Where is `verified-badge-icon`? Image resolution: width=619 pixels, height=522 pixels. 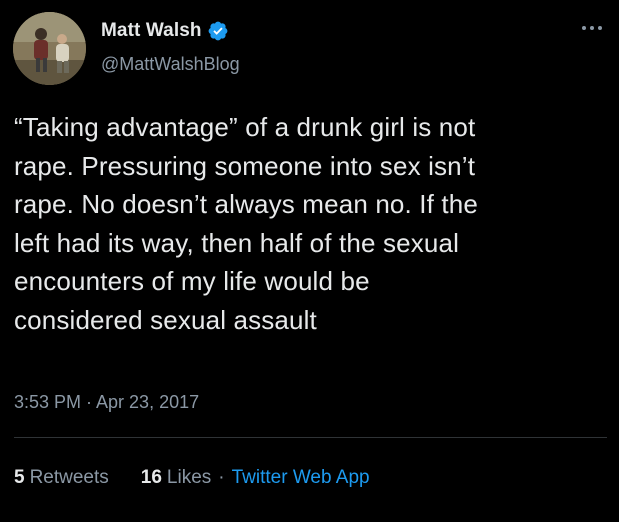 verified-badge-icon is located at coordinates (218, 31).